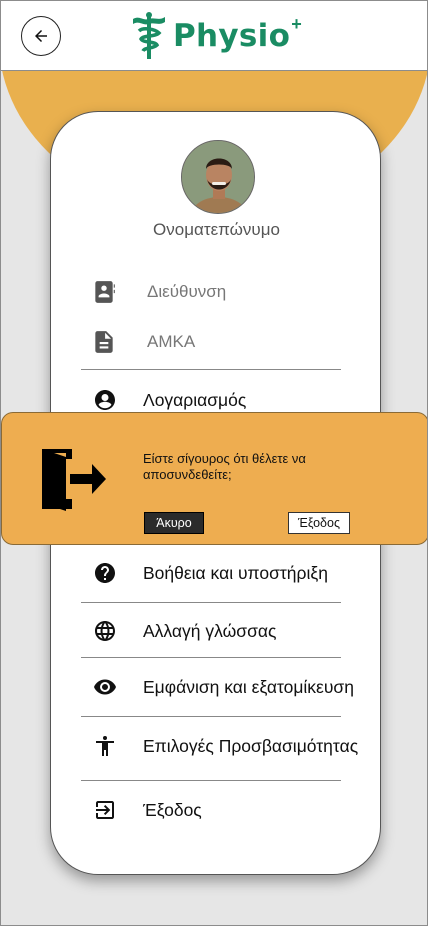 This screenshot has width=428, height=926. Describe the element at coordinates (105, 687) in the screenshot. I see `eye-icon` at that location.